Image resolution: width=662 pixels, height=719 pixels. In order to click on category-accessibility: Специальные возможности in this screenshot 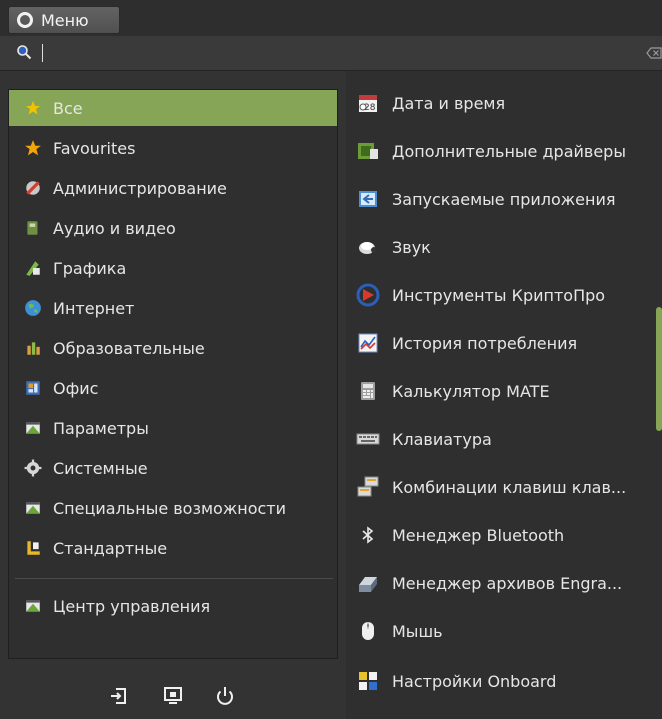, I will do `click(173, 508)`.